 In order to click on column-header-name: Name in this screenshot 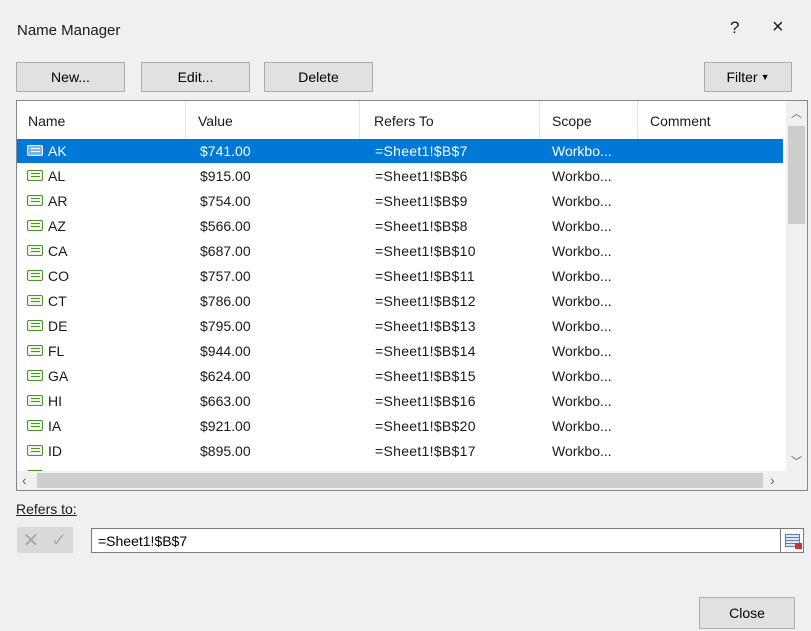, I will do `click(46, 121)`.